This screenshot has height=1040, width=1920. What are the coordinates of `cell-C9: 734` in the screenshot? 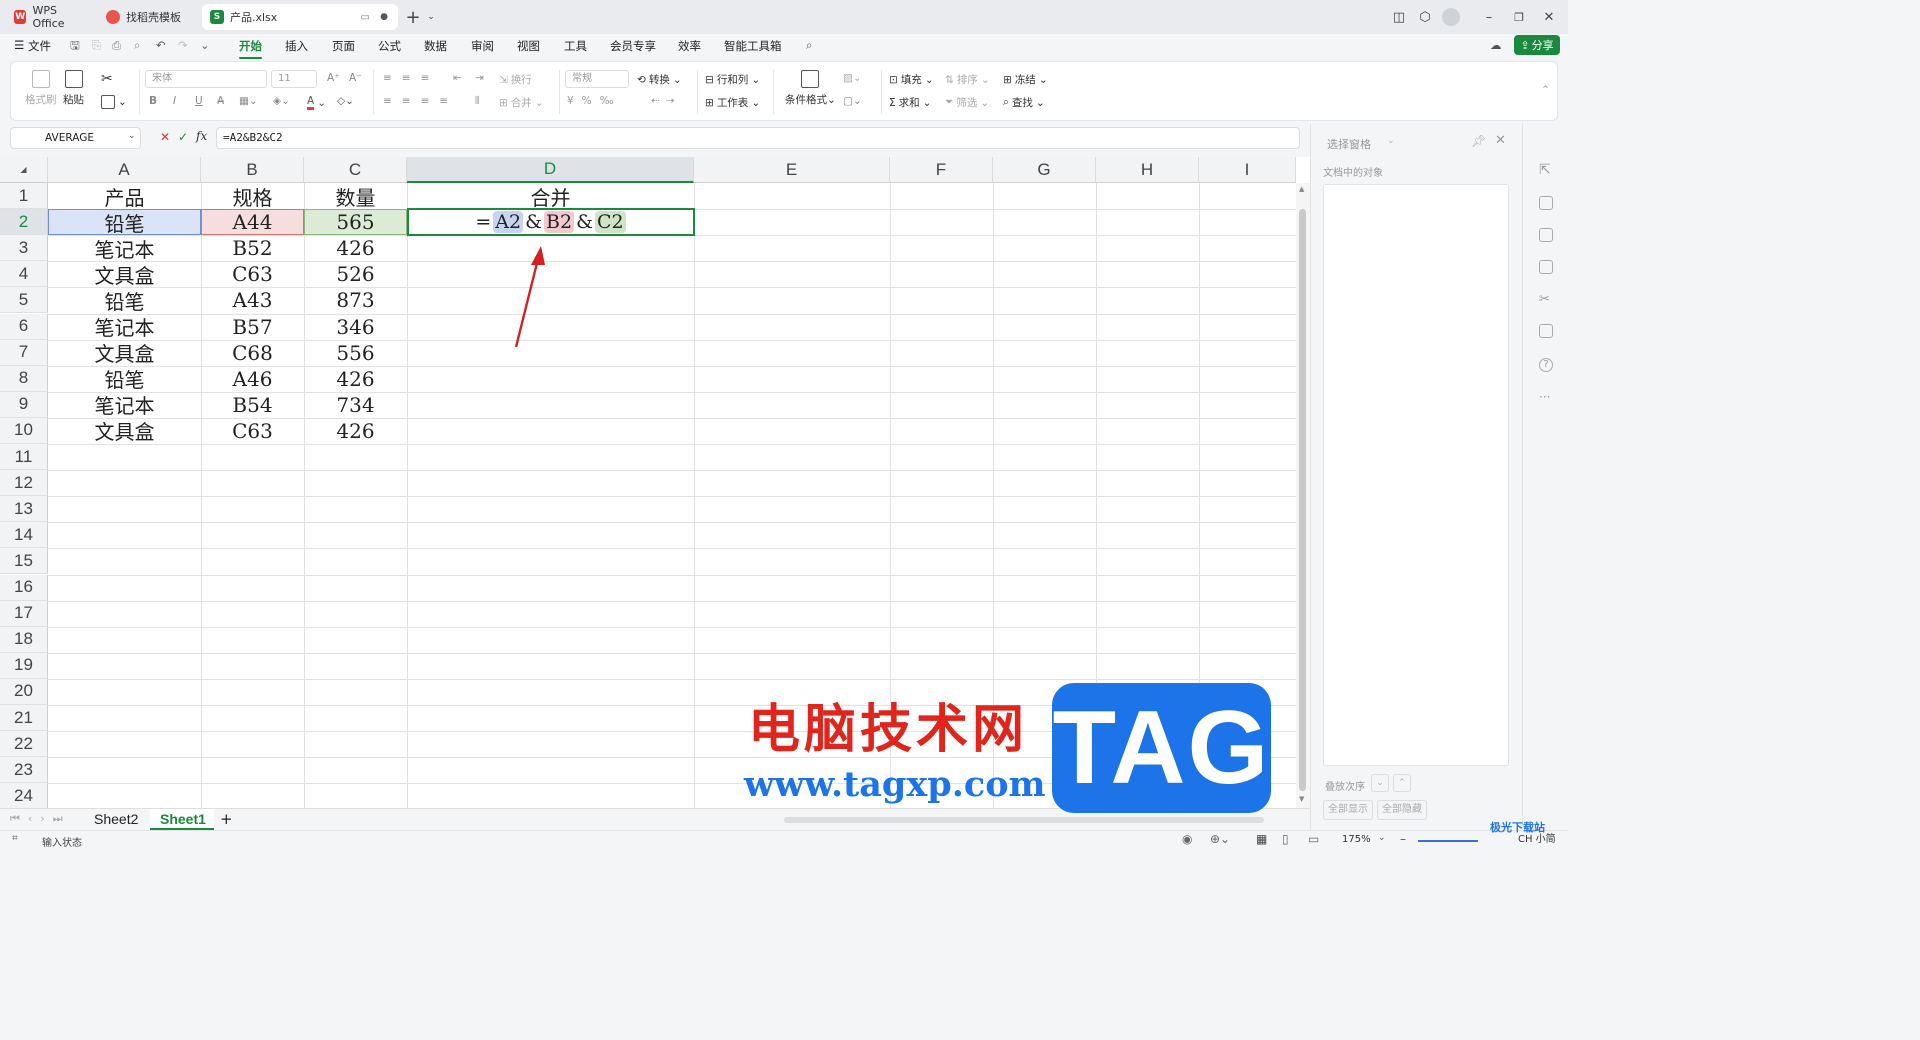 It's located at (355, 405).